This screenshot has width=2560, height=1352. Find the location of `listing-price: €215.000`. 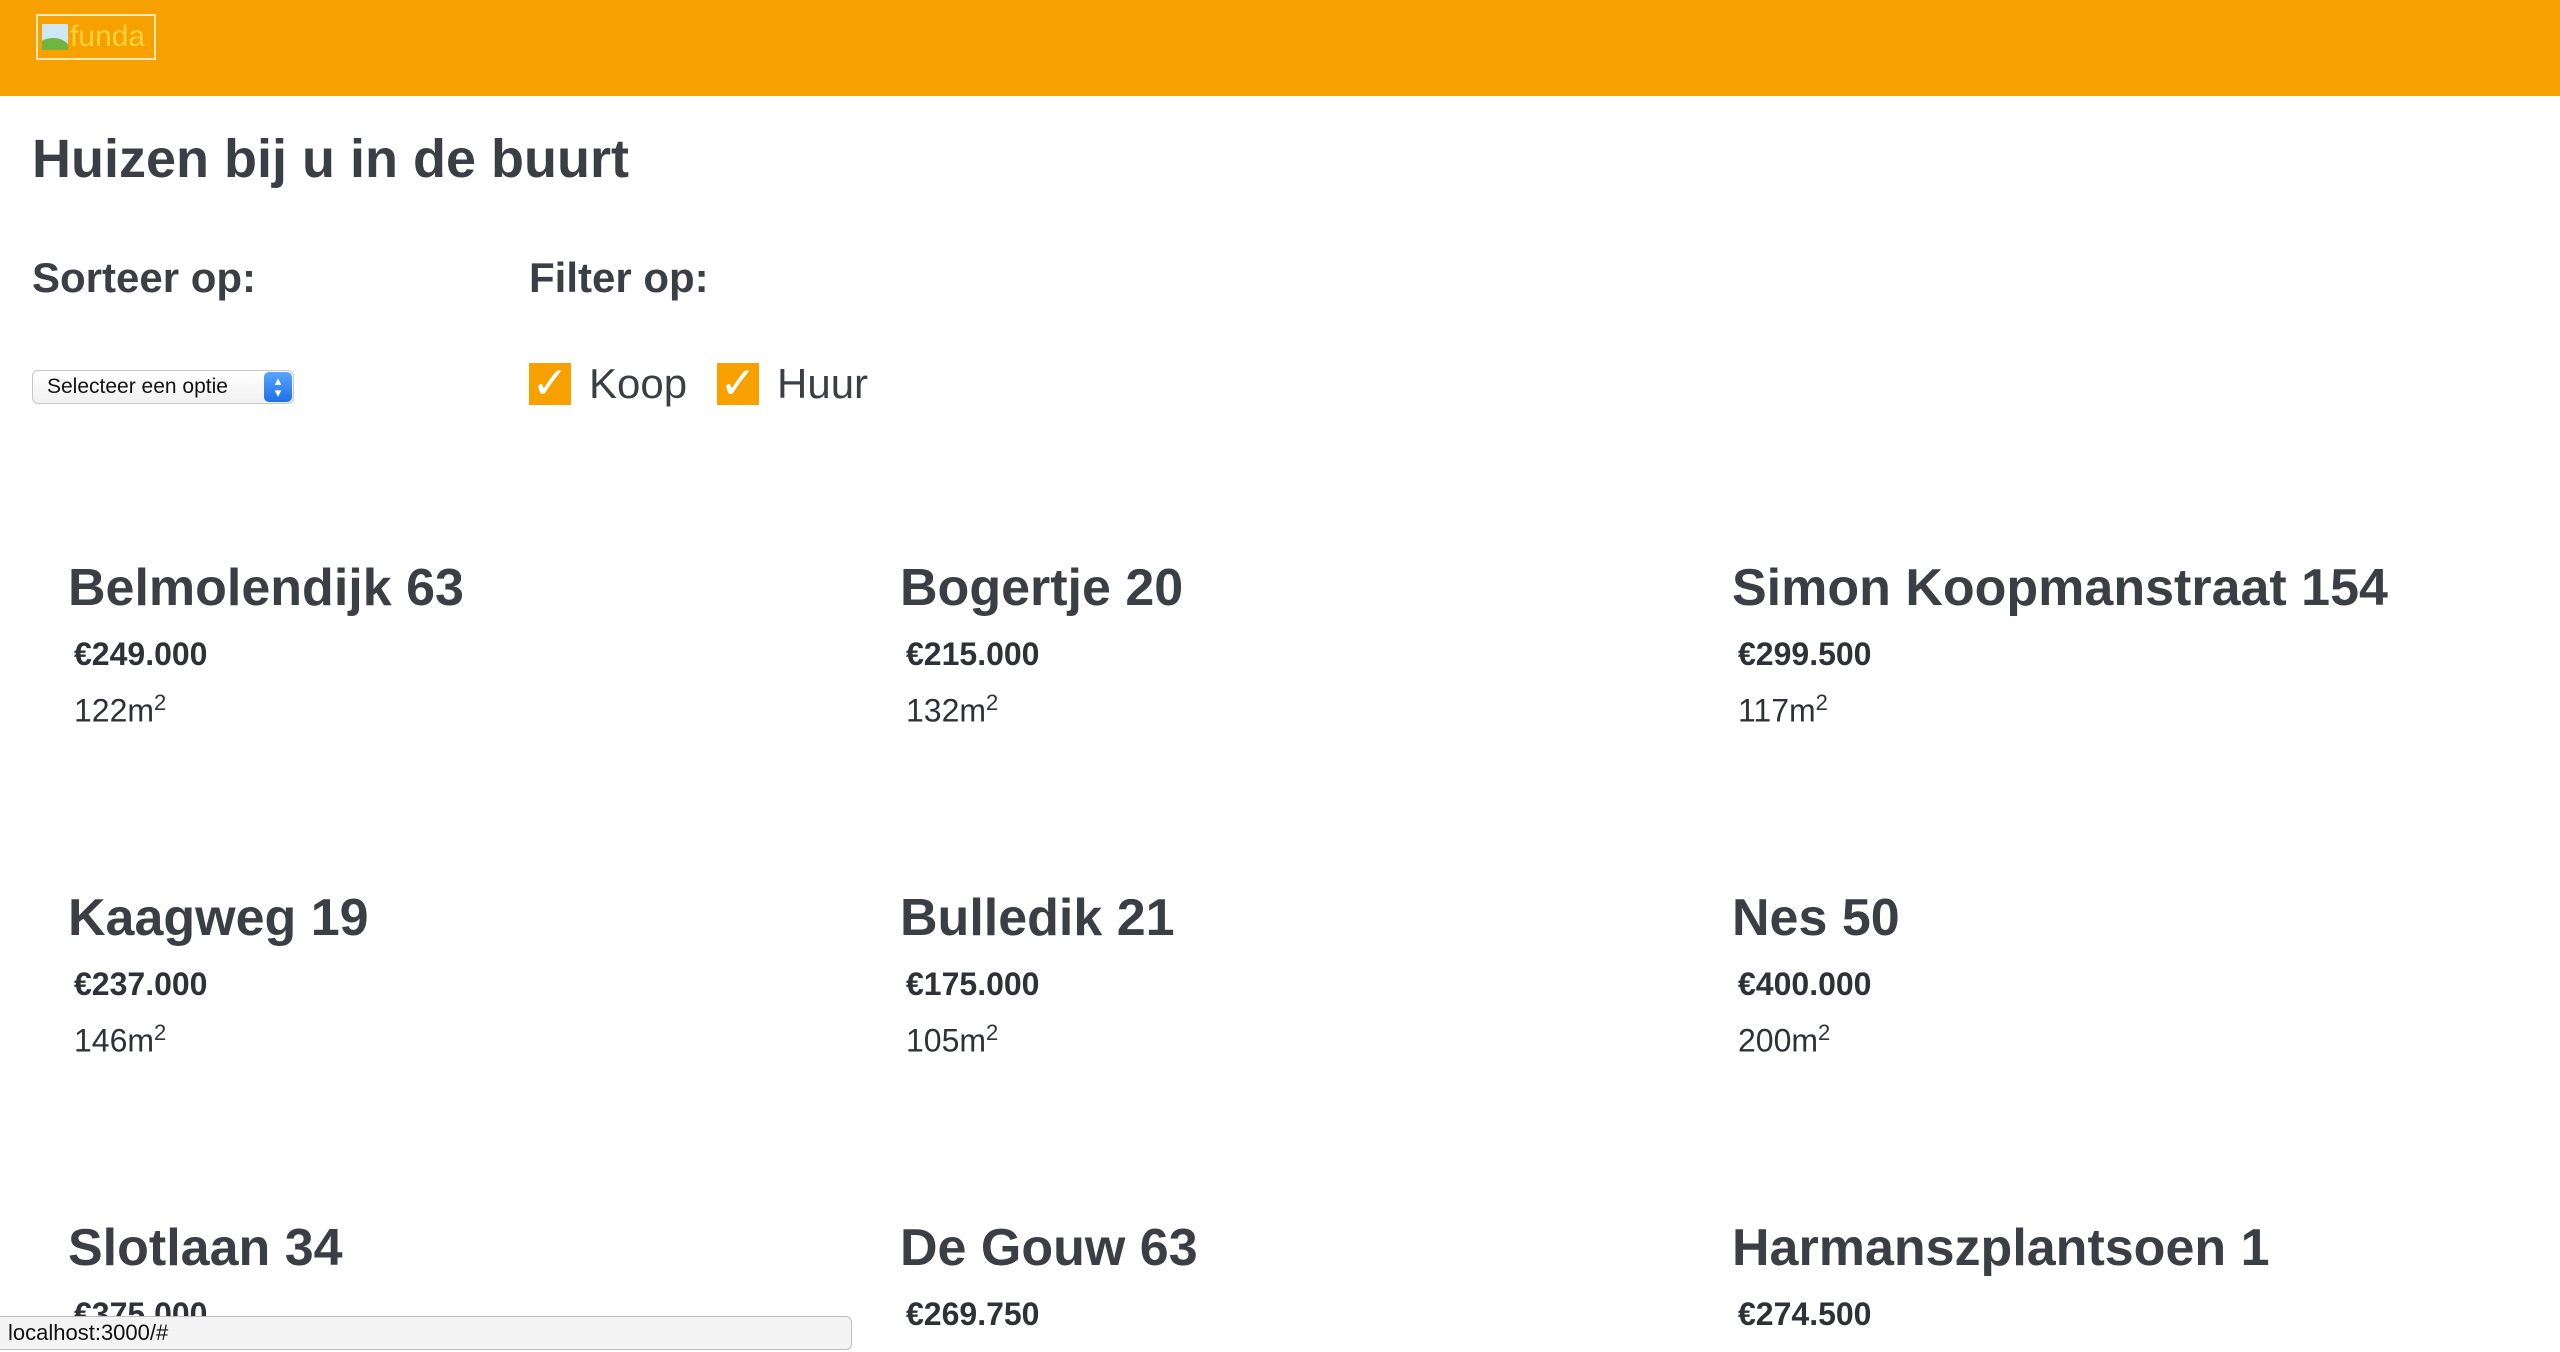

listing-price: €215.000 is located at coordinates (973, 654).